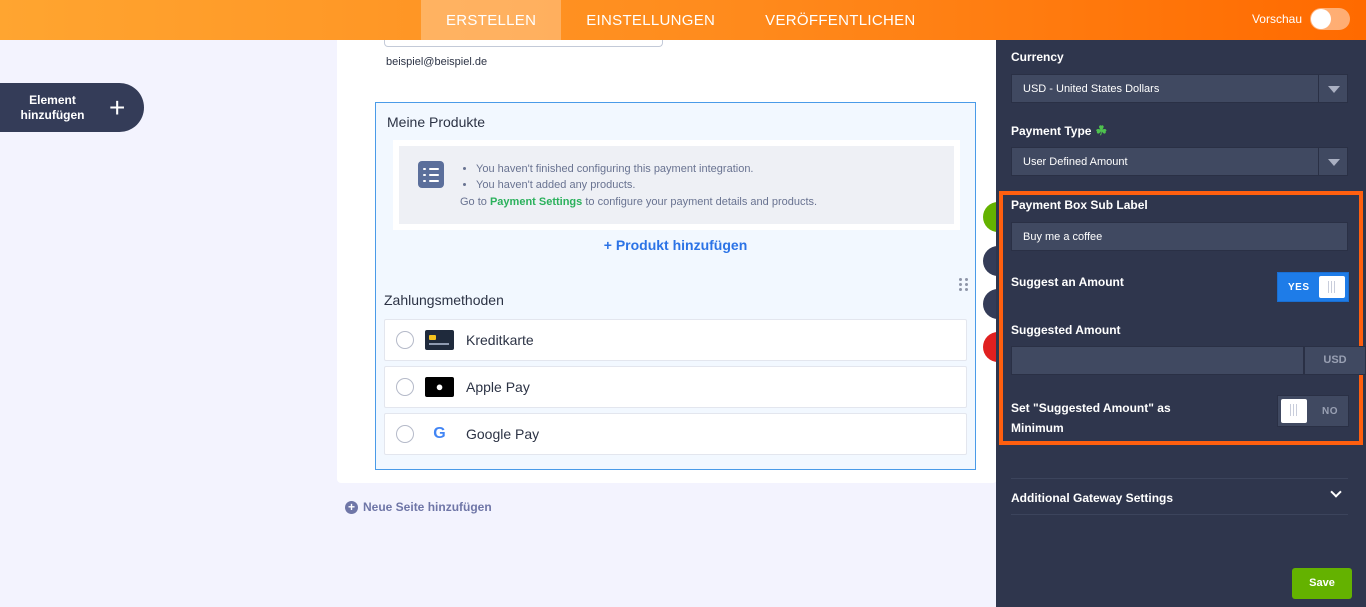 The height and width of the screenshot is (607, 1366). I want to click on apple-icon: ●, so click(439, 387).